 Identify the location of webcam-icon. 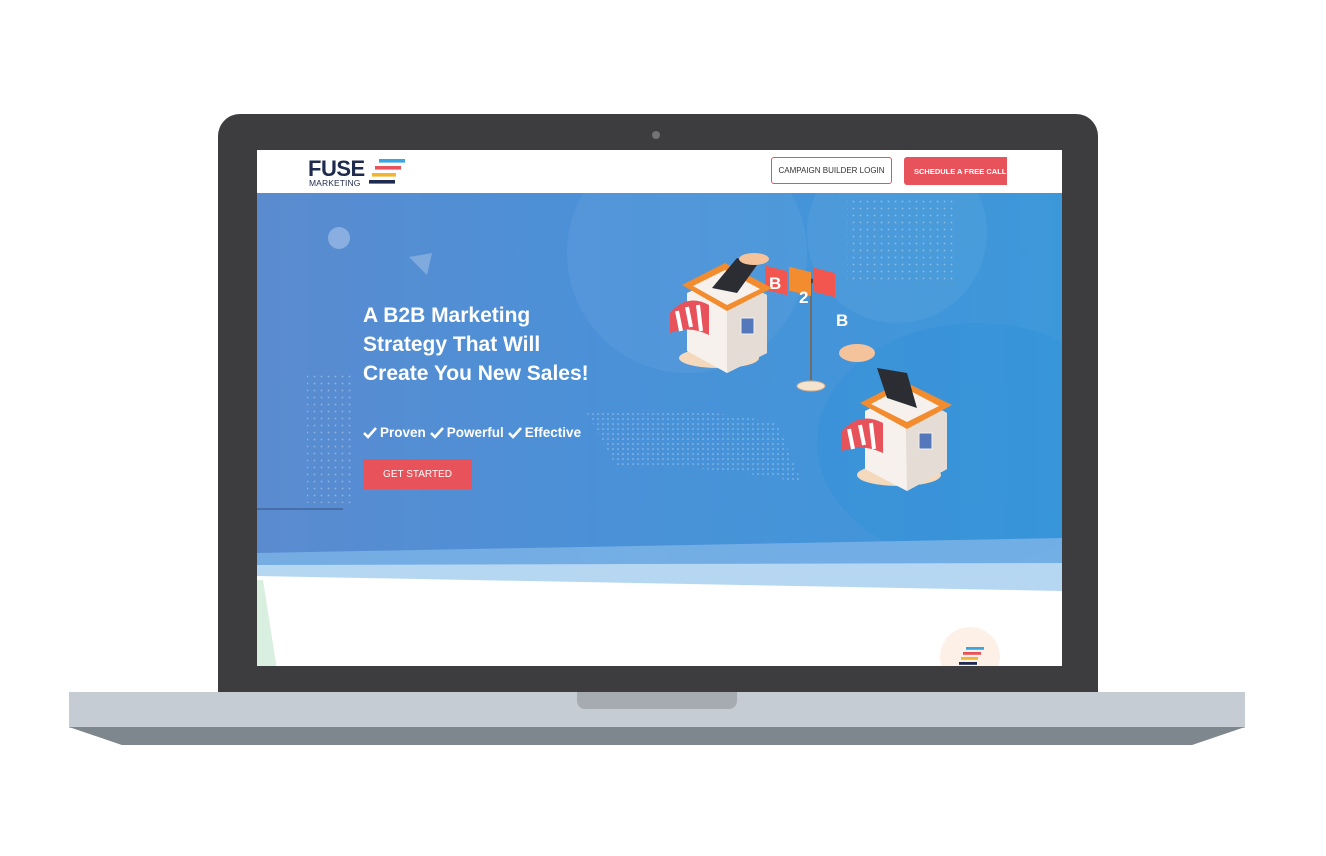
(656, 135).